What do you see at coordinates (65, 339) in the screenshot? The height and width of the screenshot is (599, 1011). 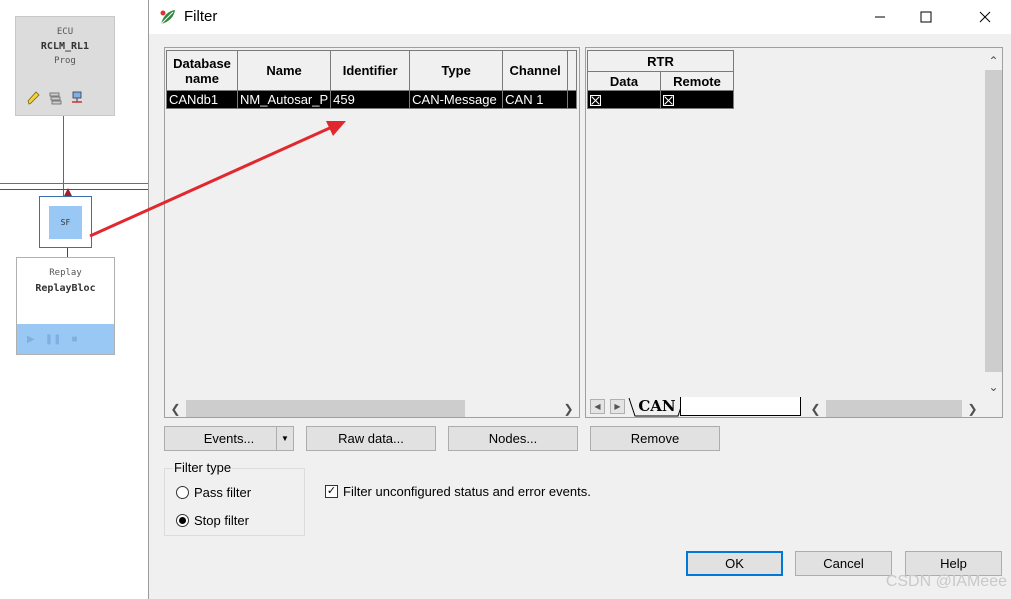 I see `replay-controls: ▶ ❚❚ ■` at bounding box center [65, 339].